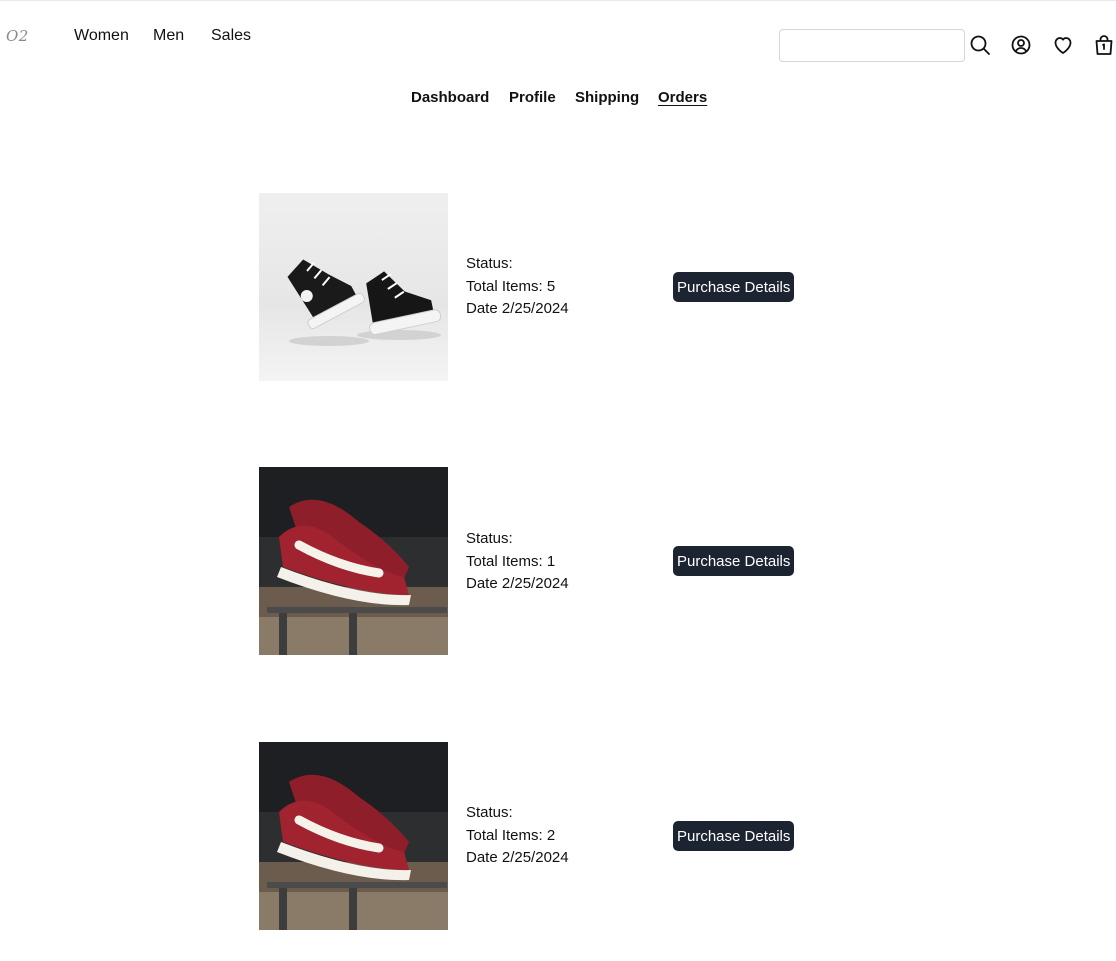 The width and height of the screenshot is (1116, 961). Describe the element at coordinates (17, 36) in the screenshot. I see `logo: O2` at that location.